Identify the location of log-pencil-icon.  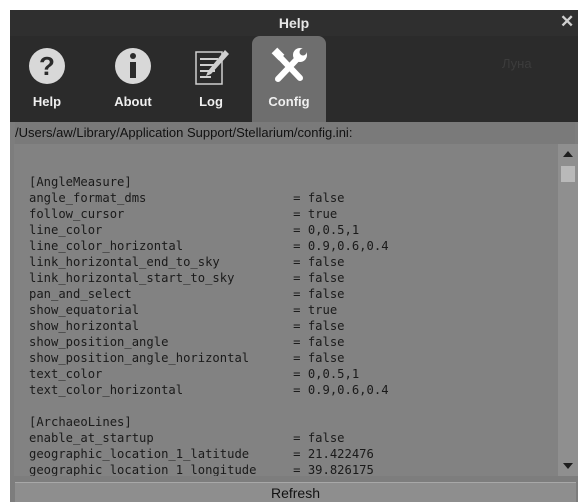
(212, 67).